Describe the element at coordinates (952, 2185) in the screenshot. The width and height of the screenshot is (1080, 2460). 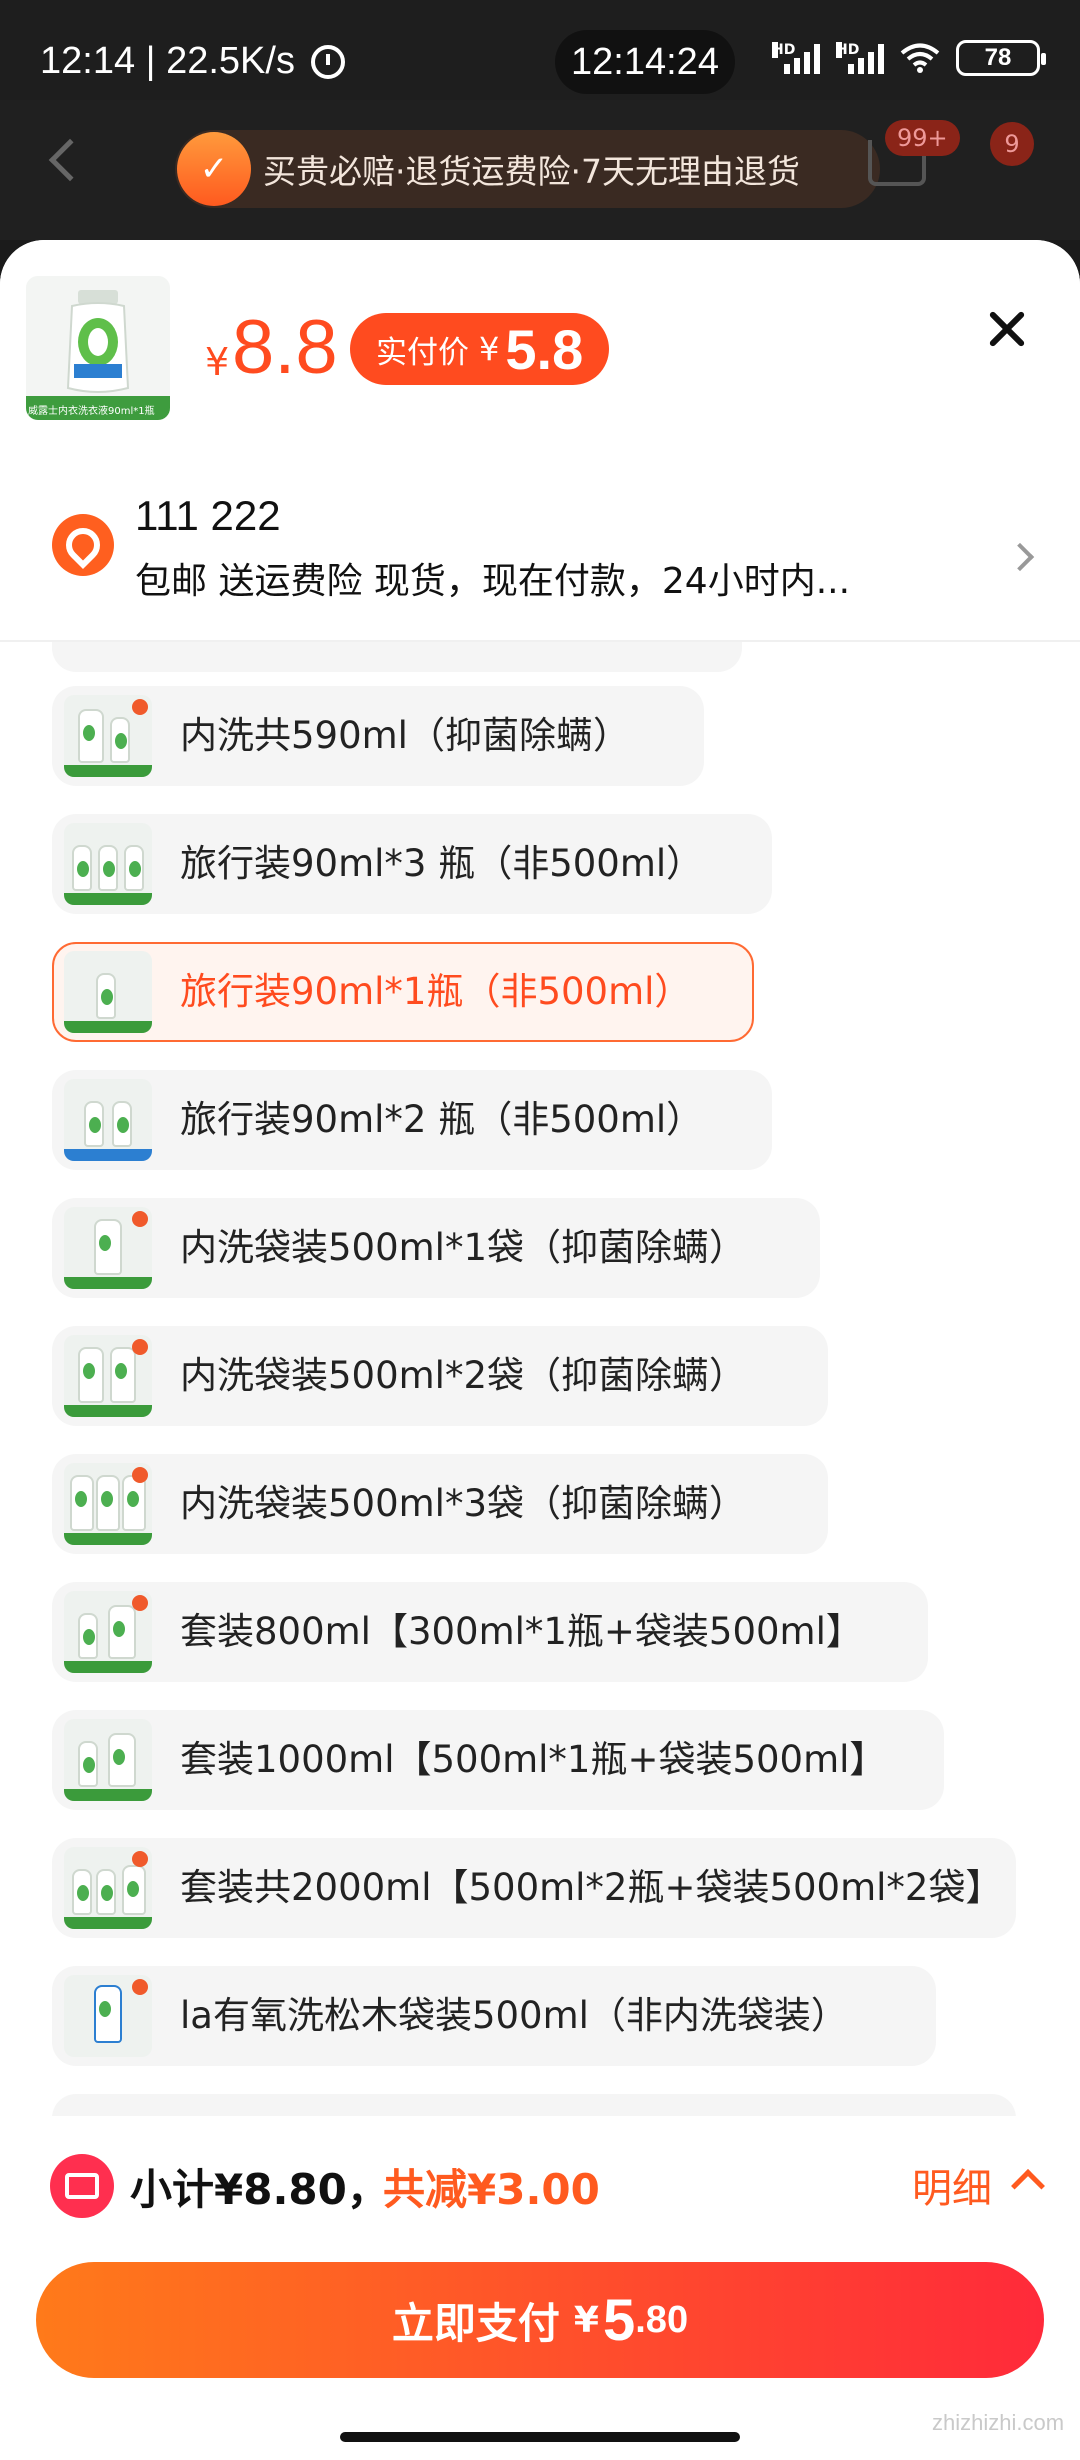
I see `detail-link: 明细` at that location.